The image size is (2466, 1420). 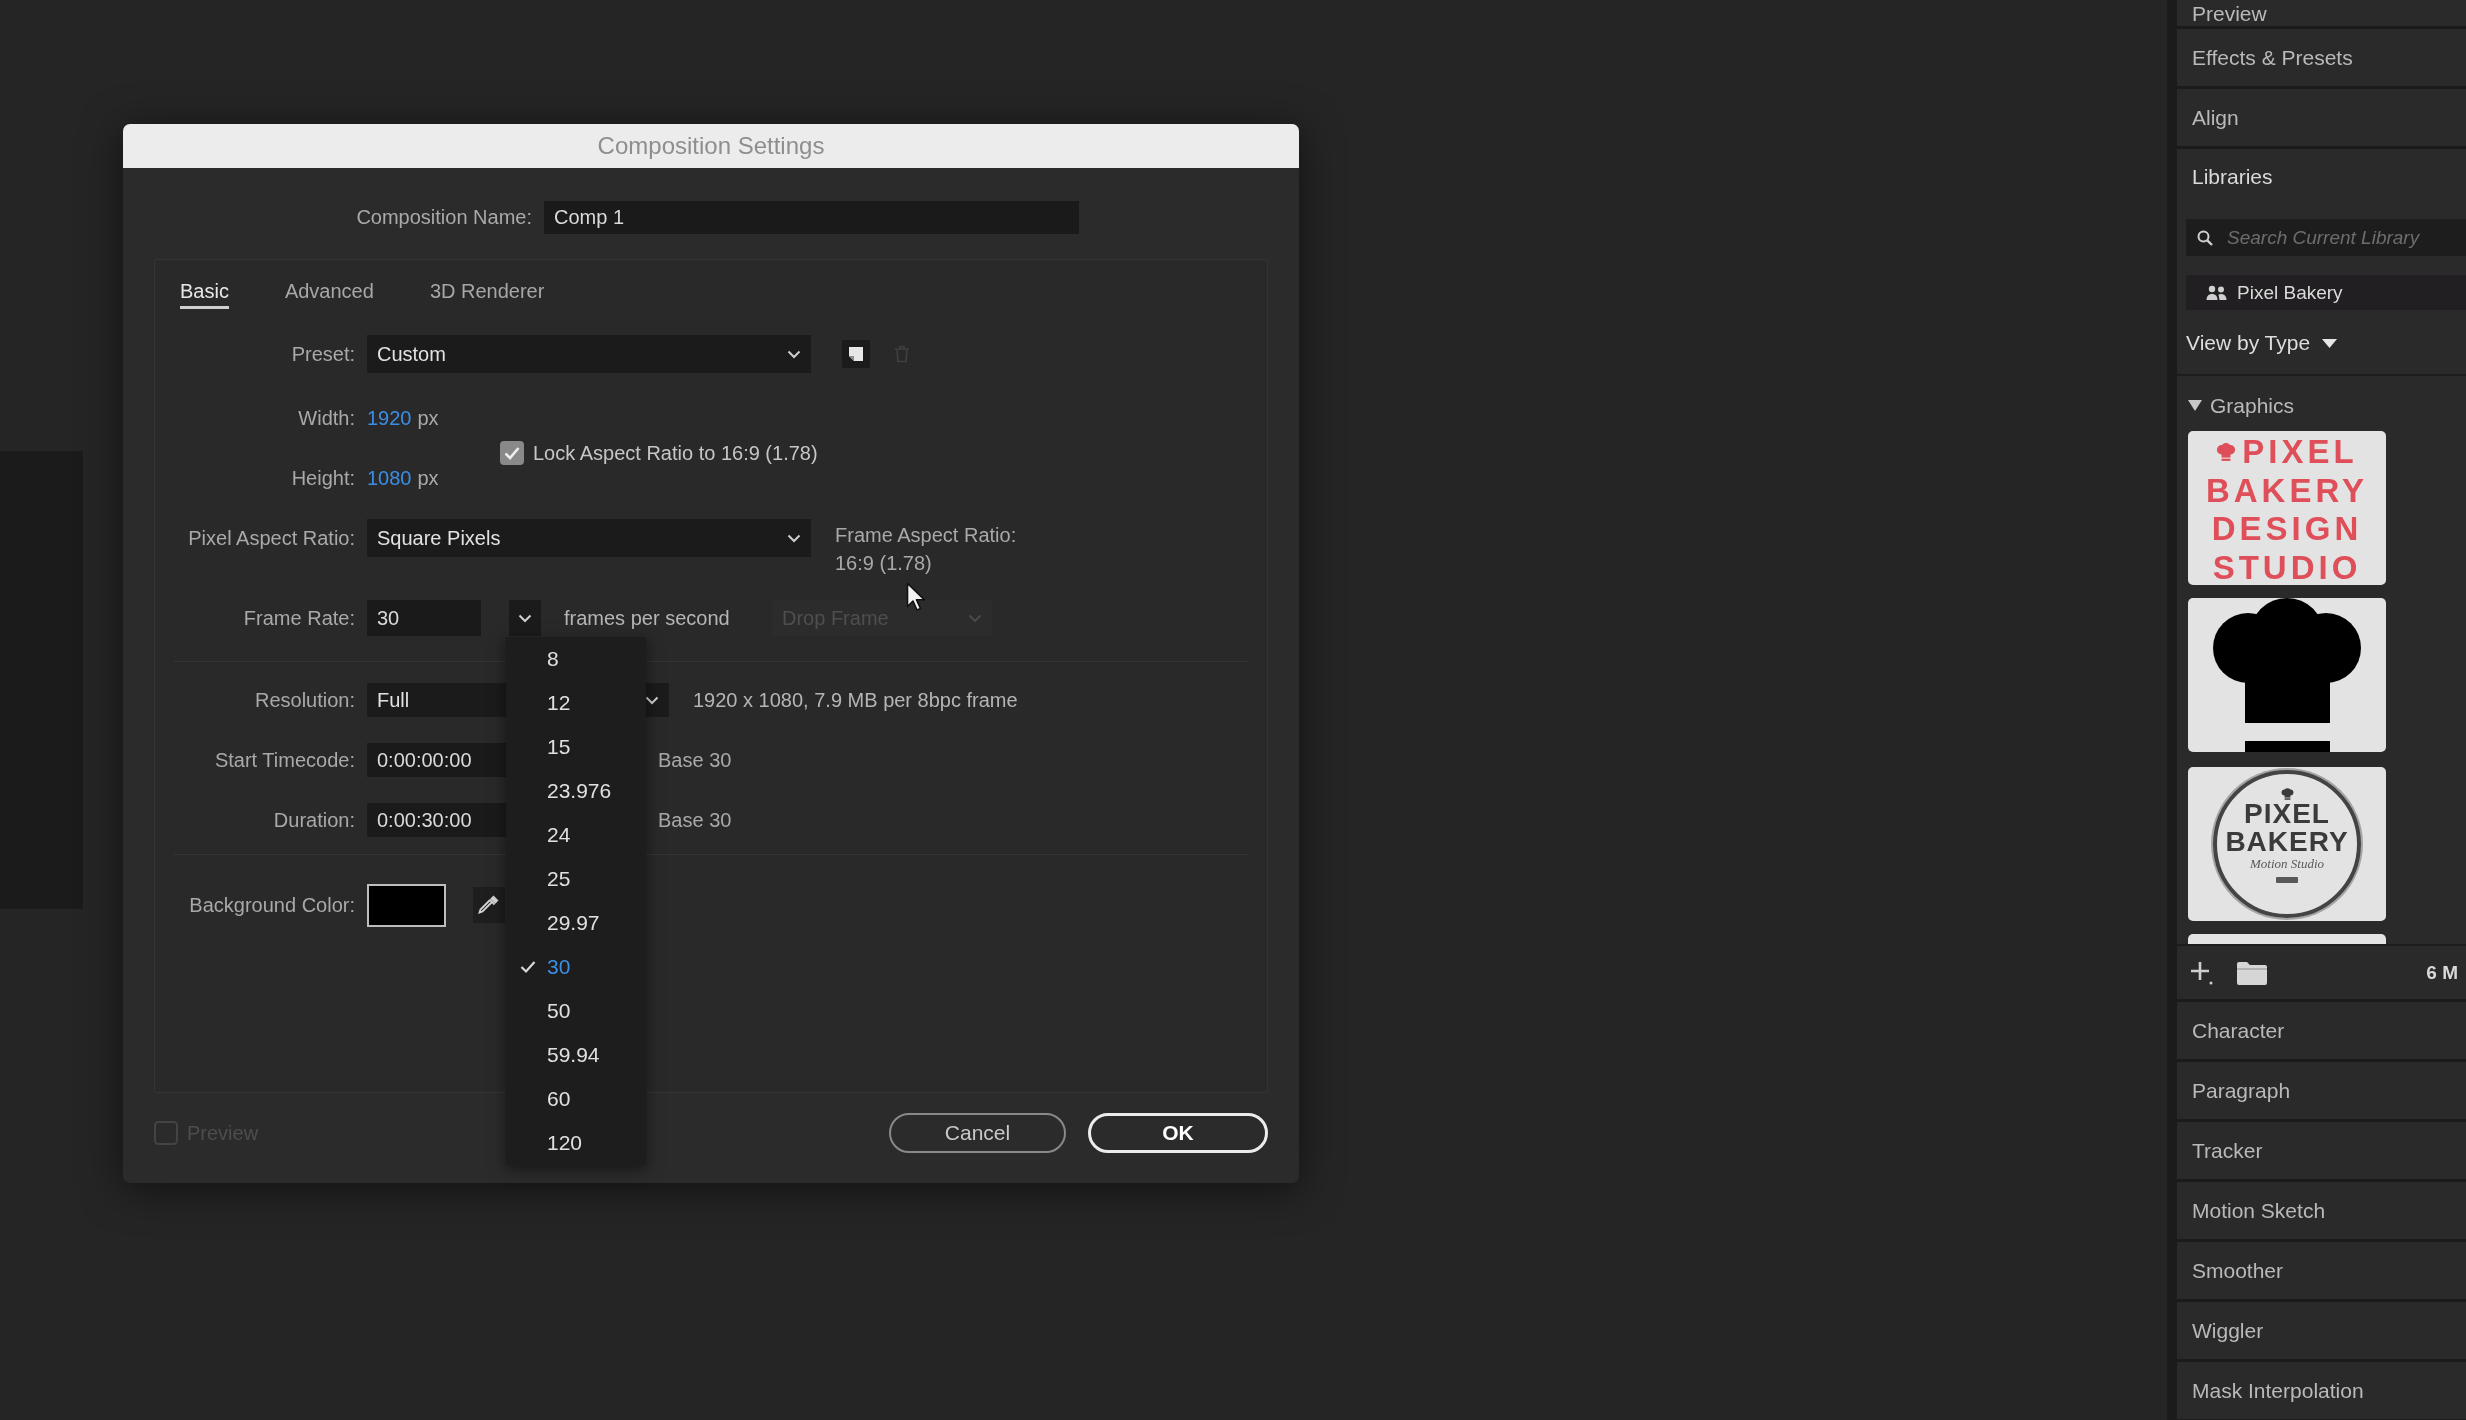 I want to click on aspect-ratio-text: 16:9 (1.78), so click(x=883, y=563).